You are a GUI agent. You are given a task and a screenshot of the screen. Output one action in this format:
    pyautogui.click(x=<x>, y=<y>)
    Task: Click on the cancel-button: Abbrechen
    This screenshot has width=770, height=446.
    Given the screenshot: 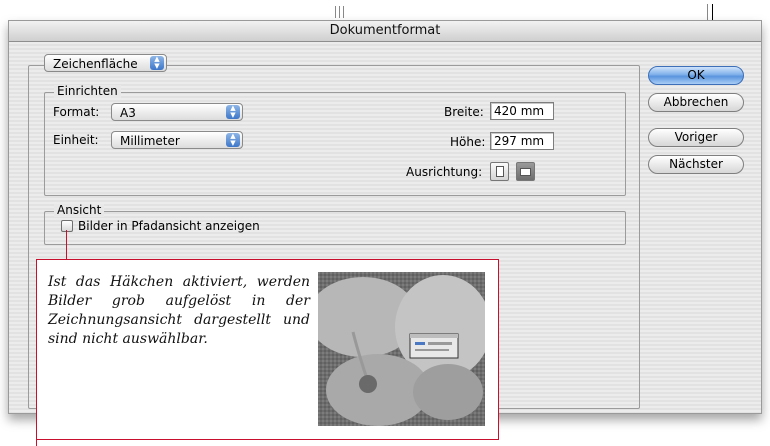 What is the action you would take?
    pyautogui.click(x=696, y=102)
    